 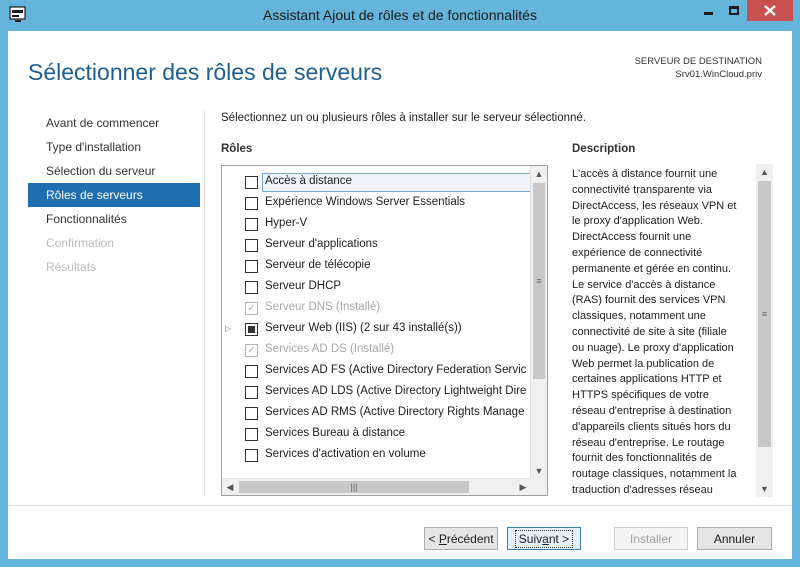 What do you see at coordinates (647, 379) in the screenshot?
I see `description-line: certaines applications HTTP et` at bounding box center [647, 379].